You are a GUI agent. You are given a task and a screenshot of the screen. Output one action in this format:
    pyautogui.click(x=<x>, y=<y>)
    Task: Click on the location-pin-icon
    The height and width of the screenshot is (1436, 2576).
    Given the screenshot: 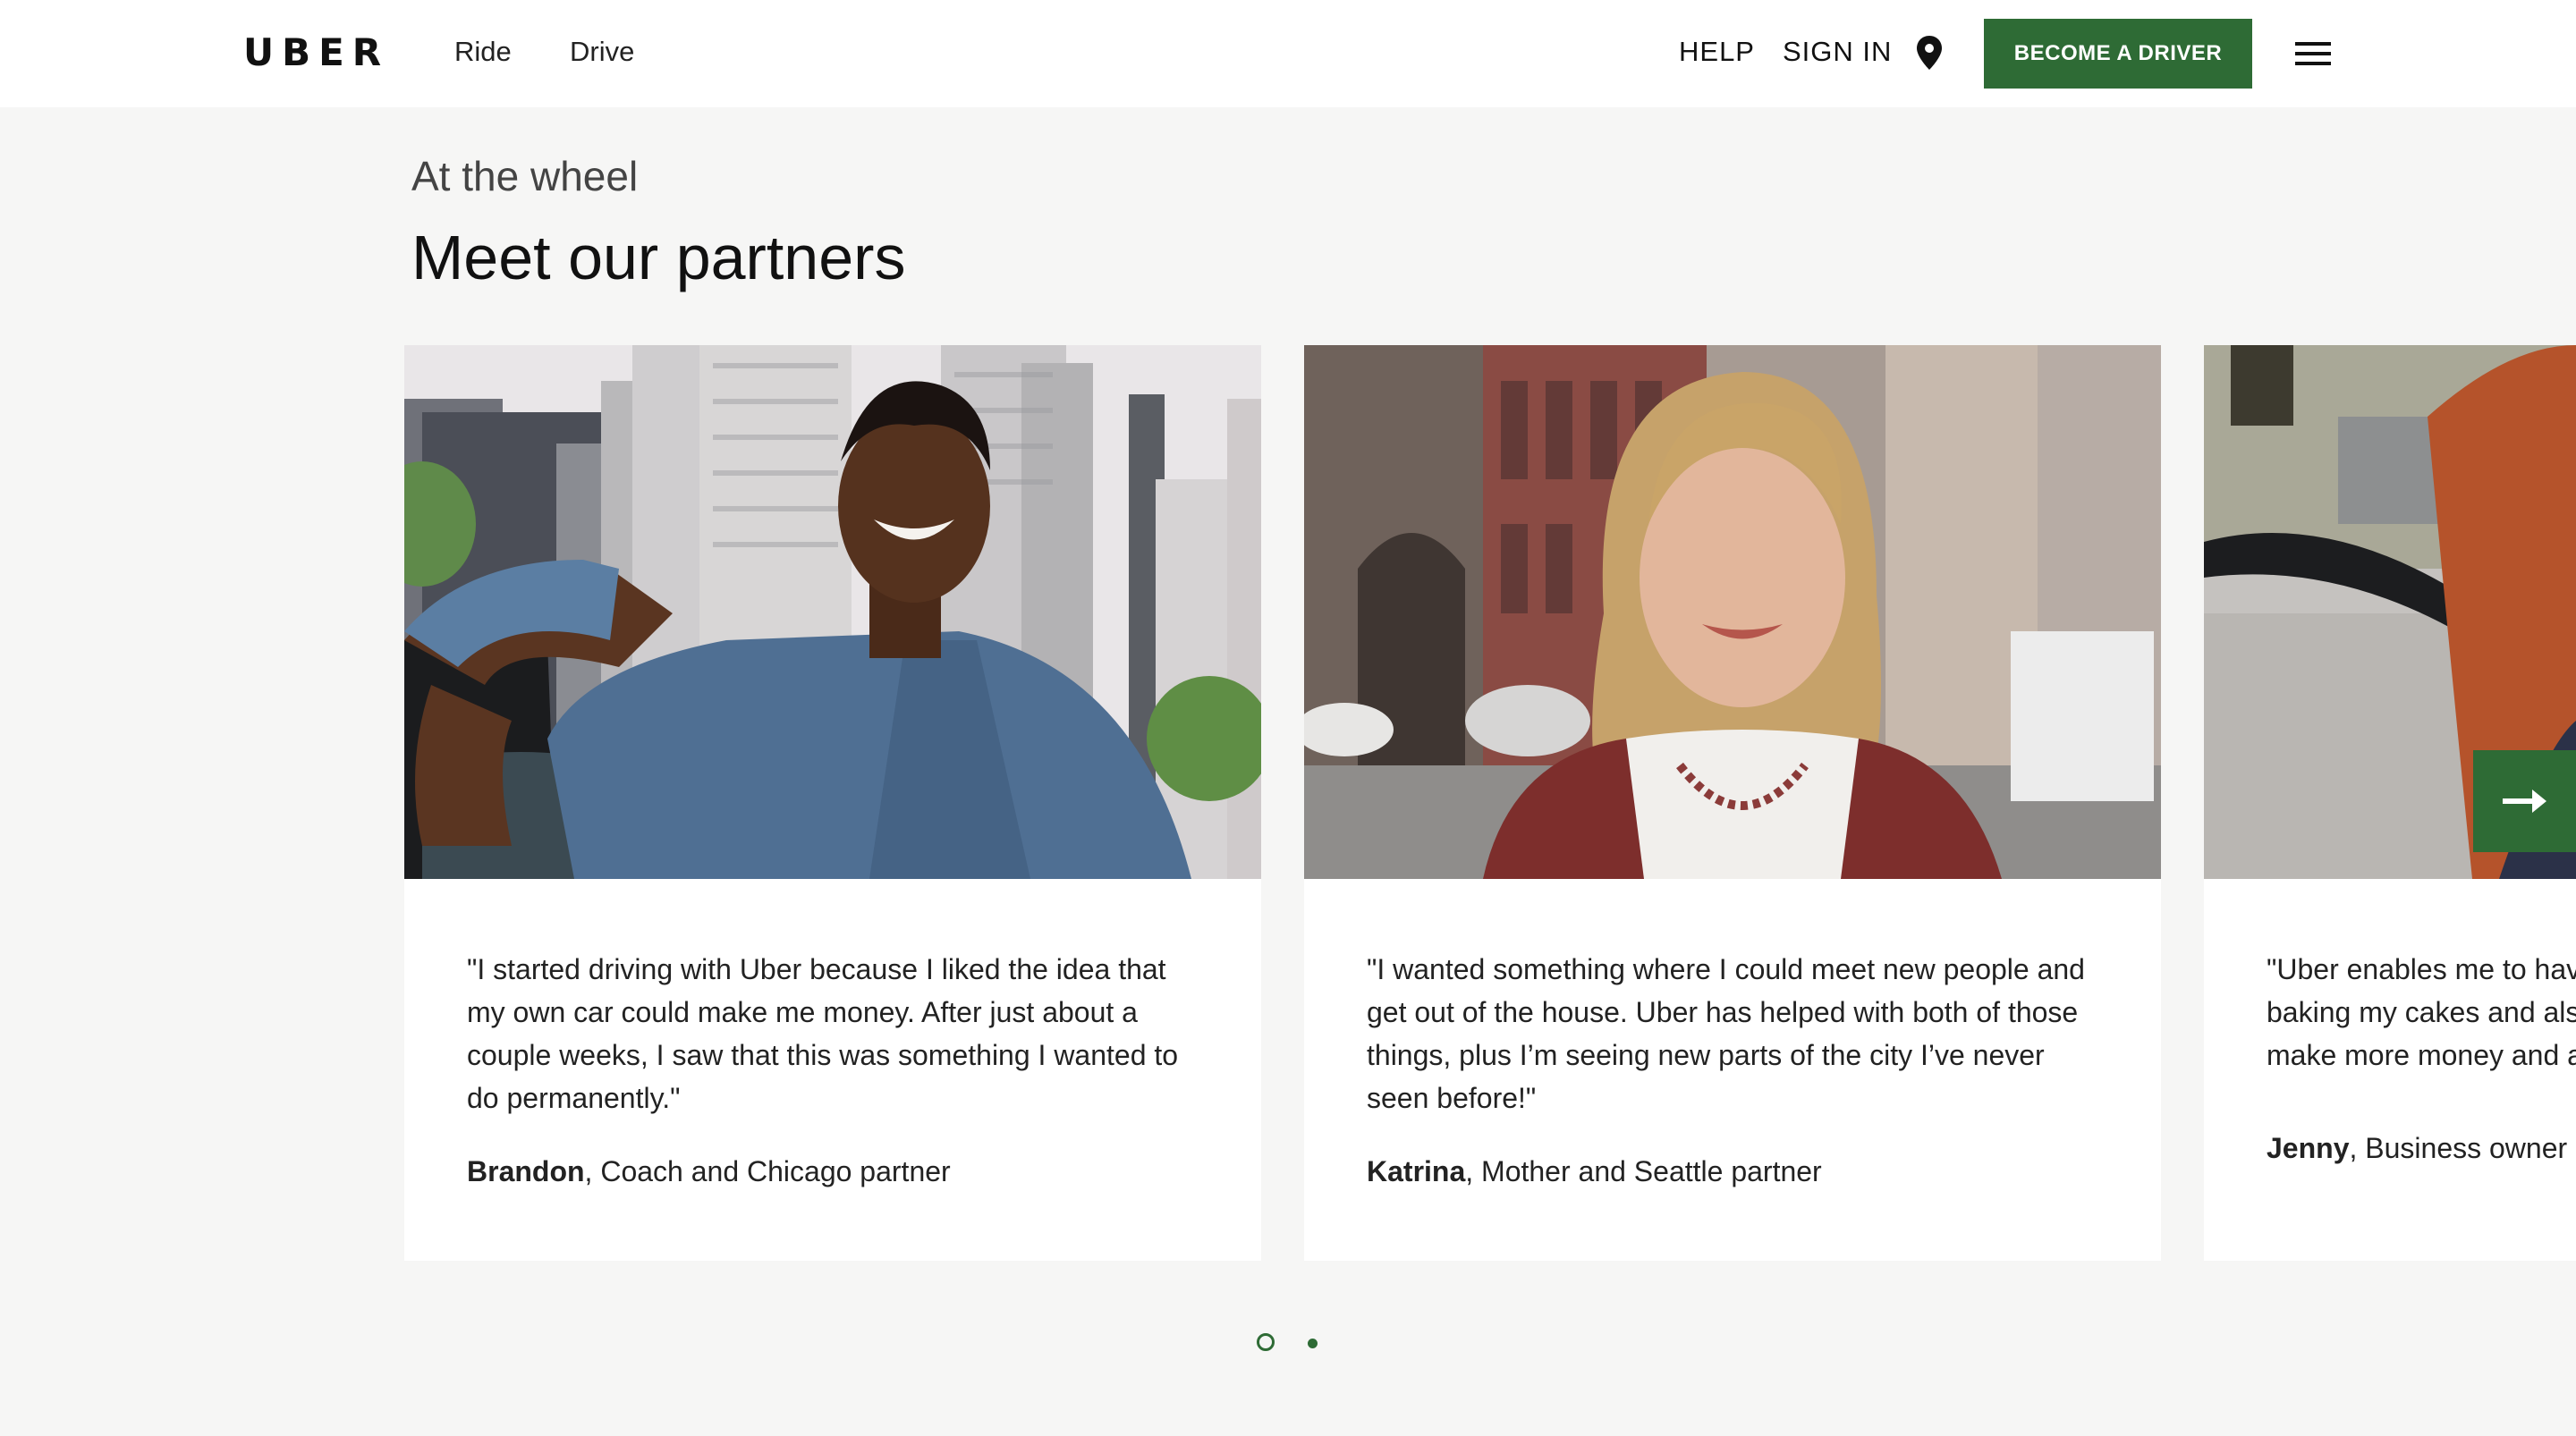 What is the action you would take?
    pyautogui.click(x=1929, y=53)
    